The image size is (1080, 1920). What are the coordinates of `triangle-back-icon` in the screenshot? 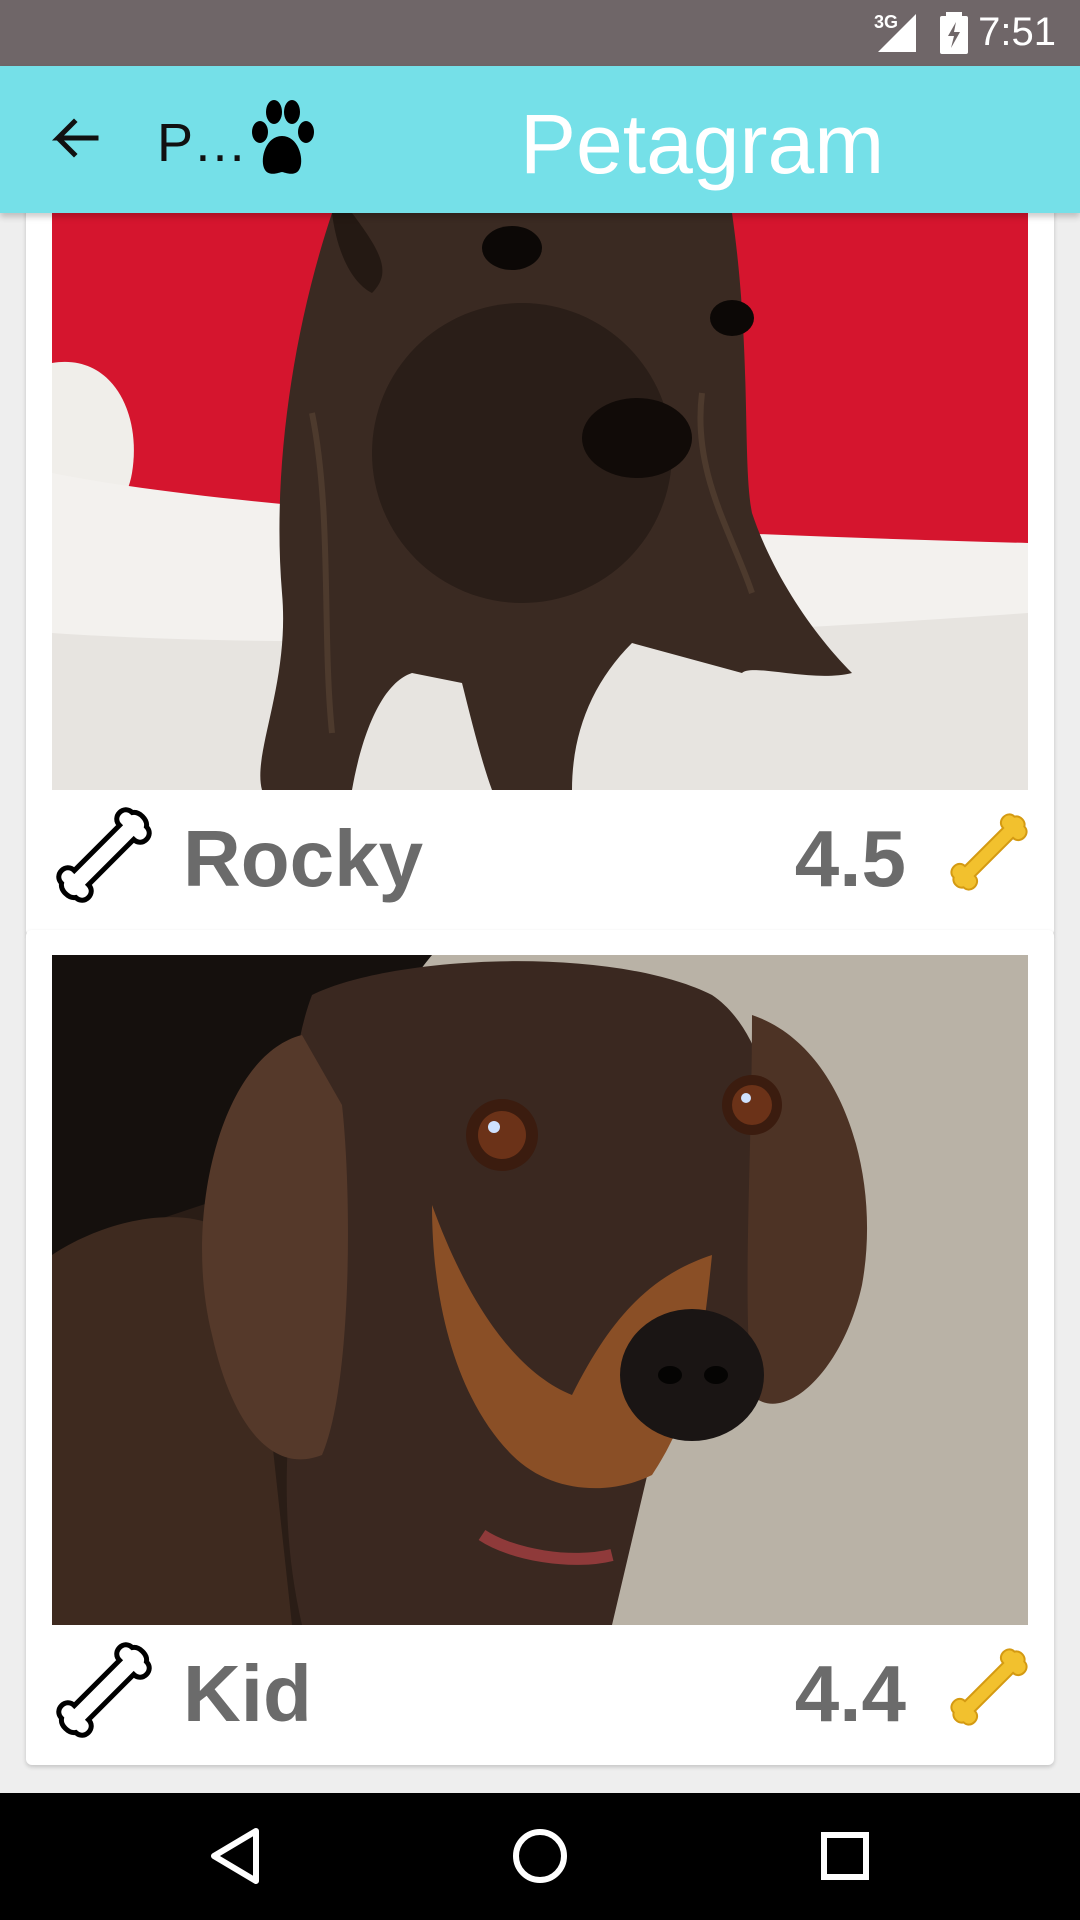 It's located at (235, 1856).